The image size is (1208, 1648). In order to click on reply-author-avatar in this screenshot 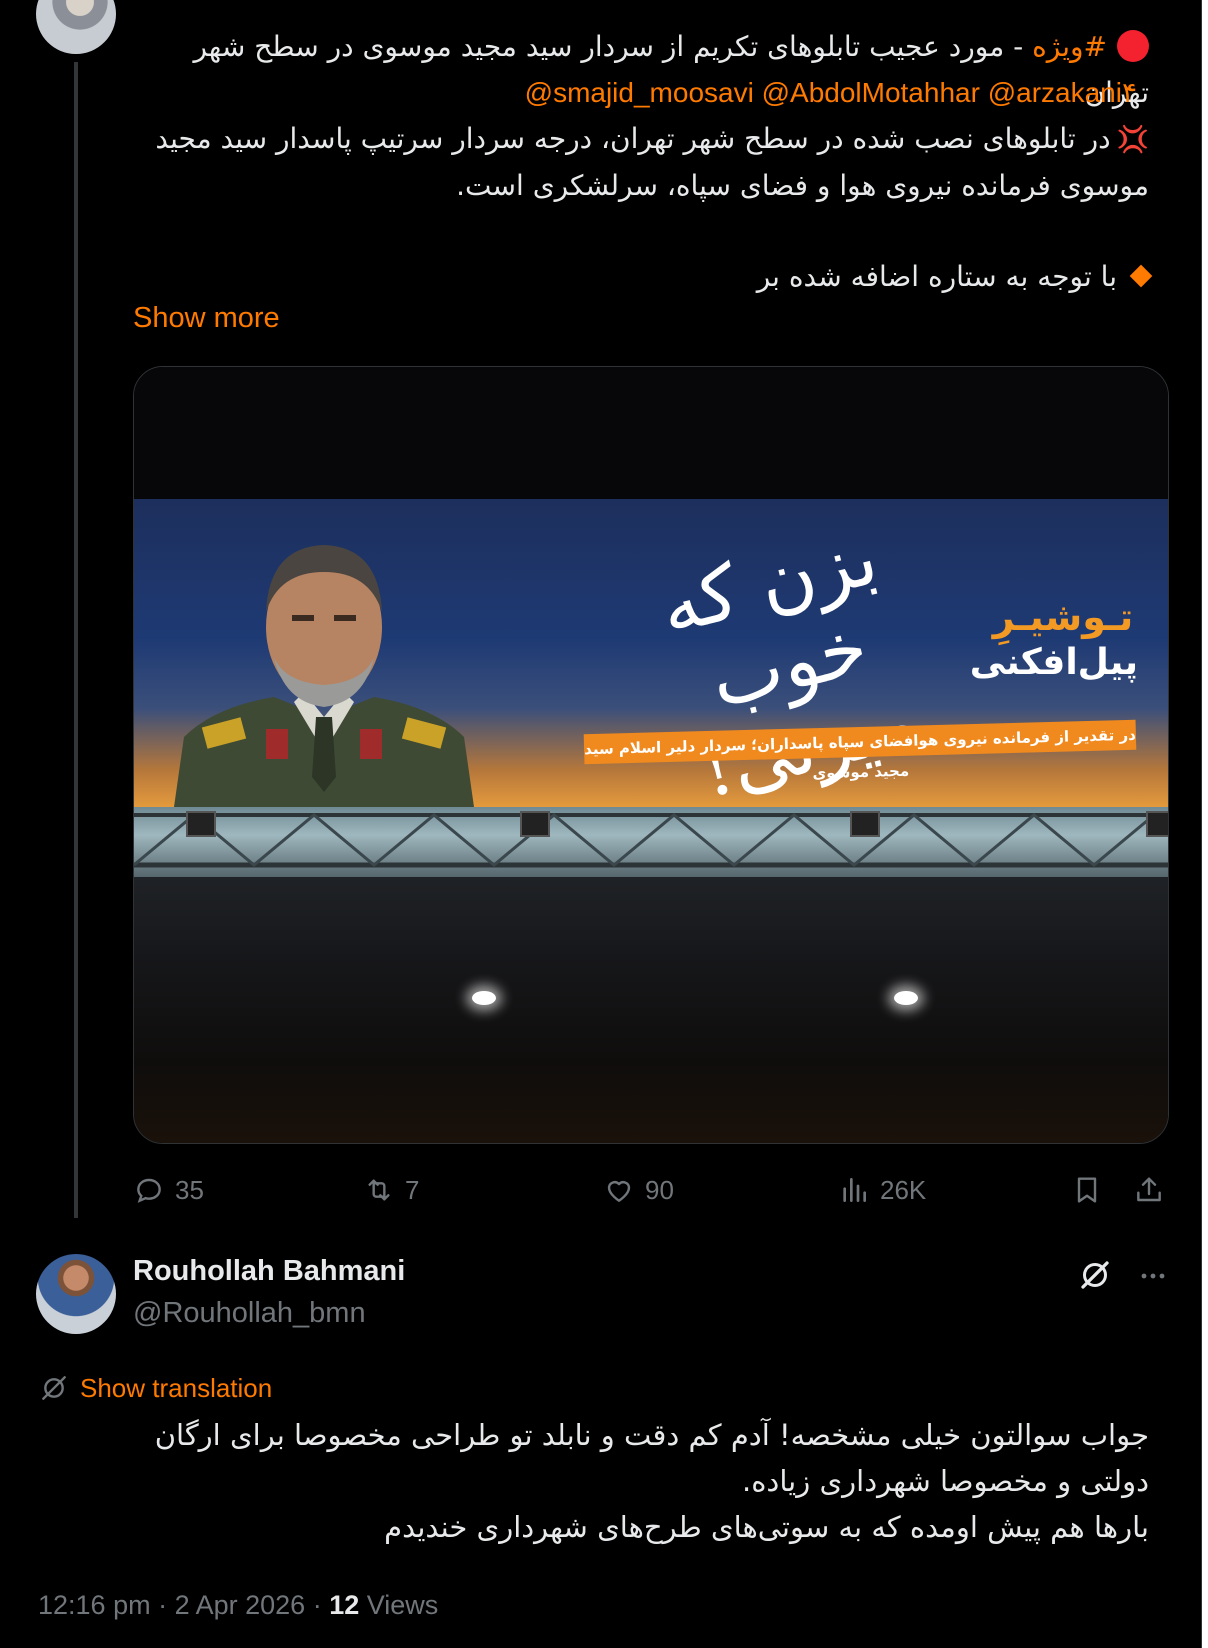, I will do `click(76, 1294)`.